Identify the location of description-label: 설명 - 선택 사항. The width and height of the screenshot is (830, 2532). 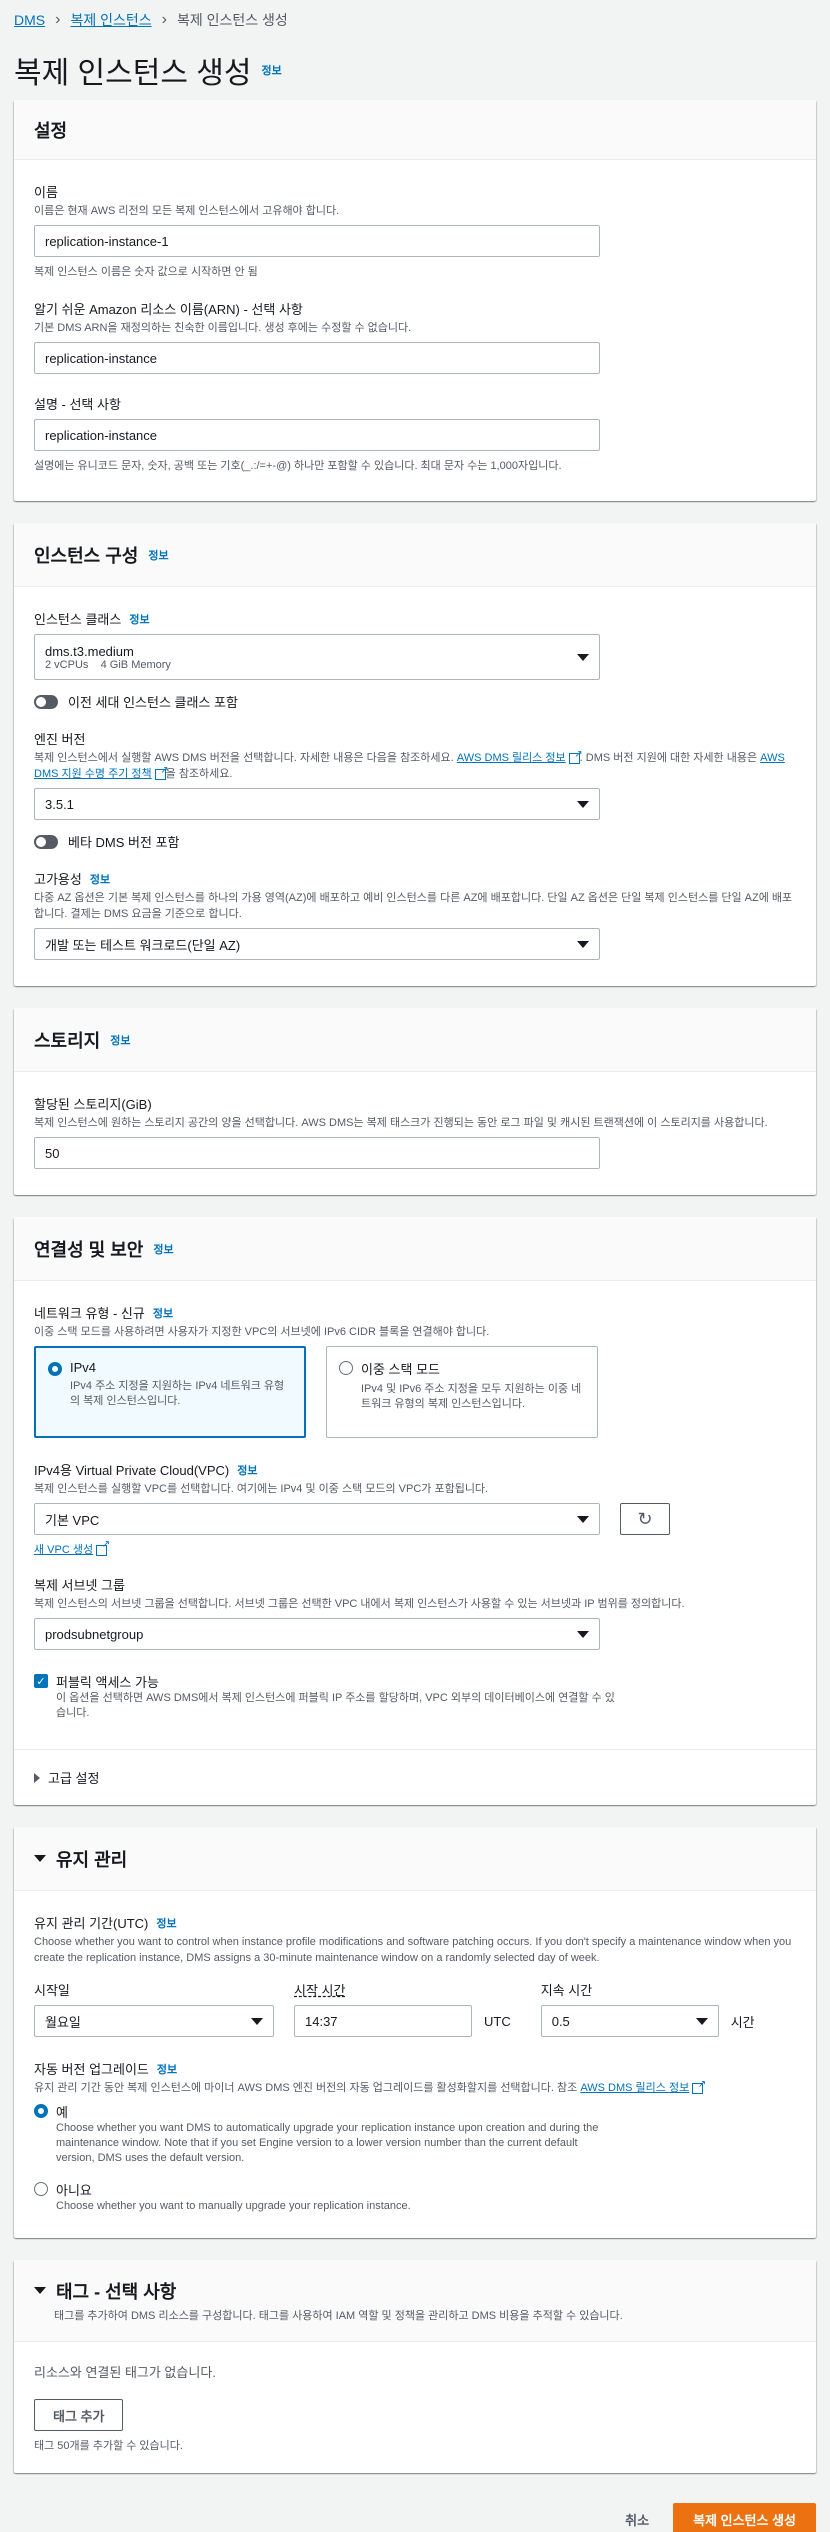
(77, 404).